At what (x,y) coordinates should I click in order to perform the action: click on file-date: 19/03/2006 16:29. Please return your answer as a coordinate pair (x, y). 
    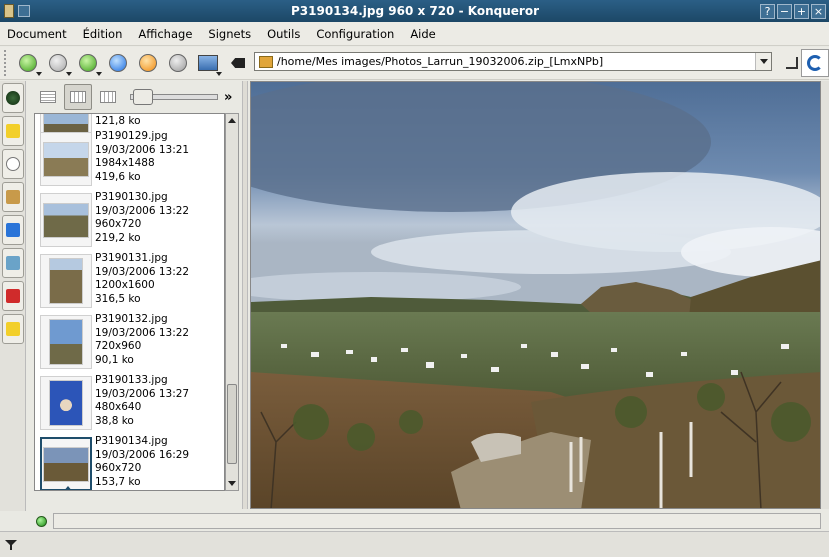
    Looking at the image, I should click on (142, 454).